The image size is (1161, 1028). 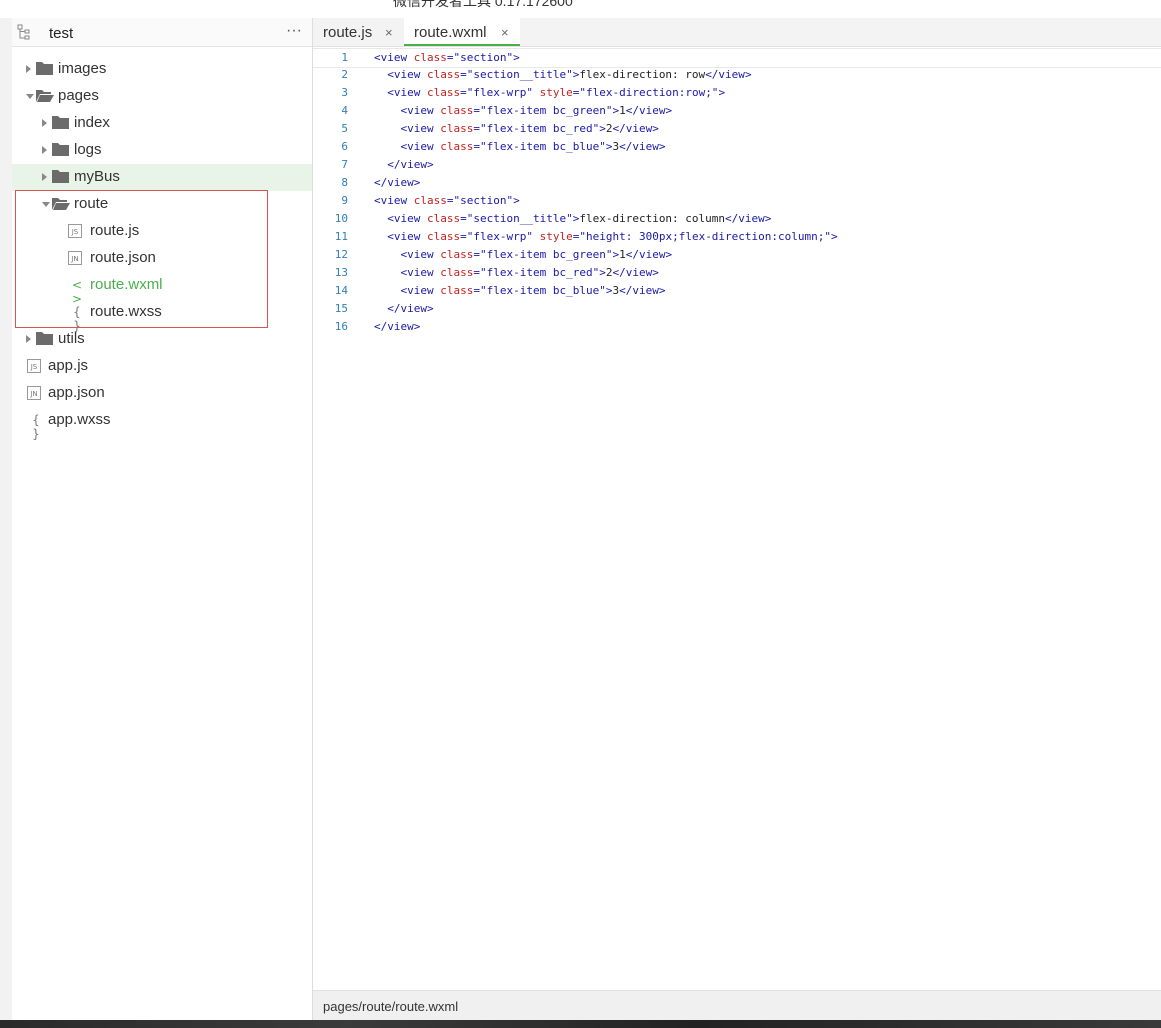 What do you see at coordinates (737, 309) in the screenshot?
I see `code-line: 15 </view>` at bounding box center [737, 309].